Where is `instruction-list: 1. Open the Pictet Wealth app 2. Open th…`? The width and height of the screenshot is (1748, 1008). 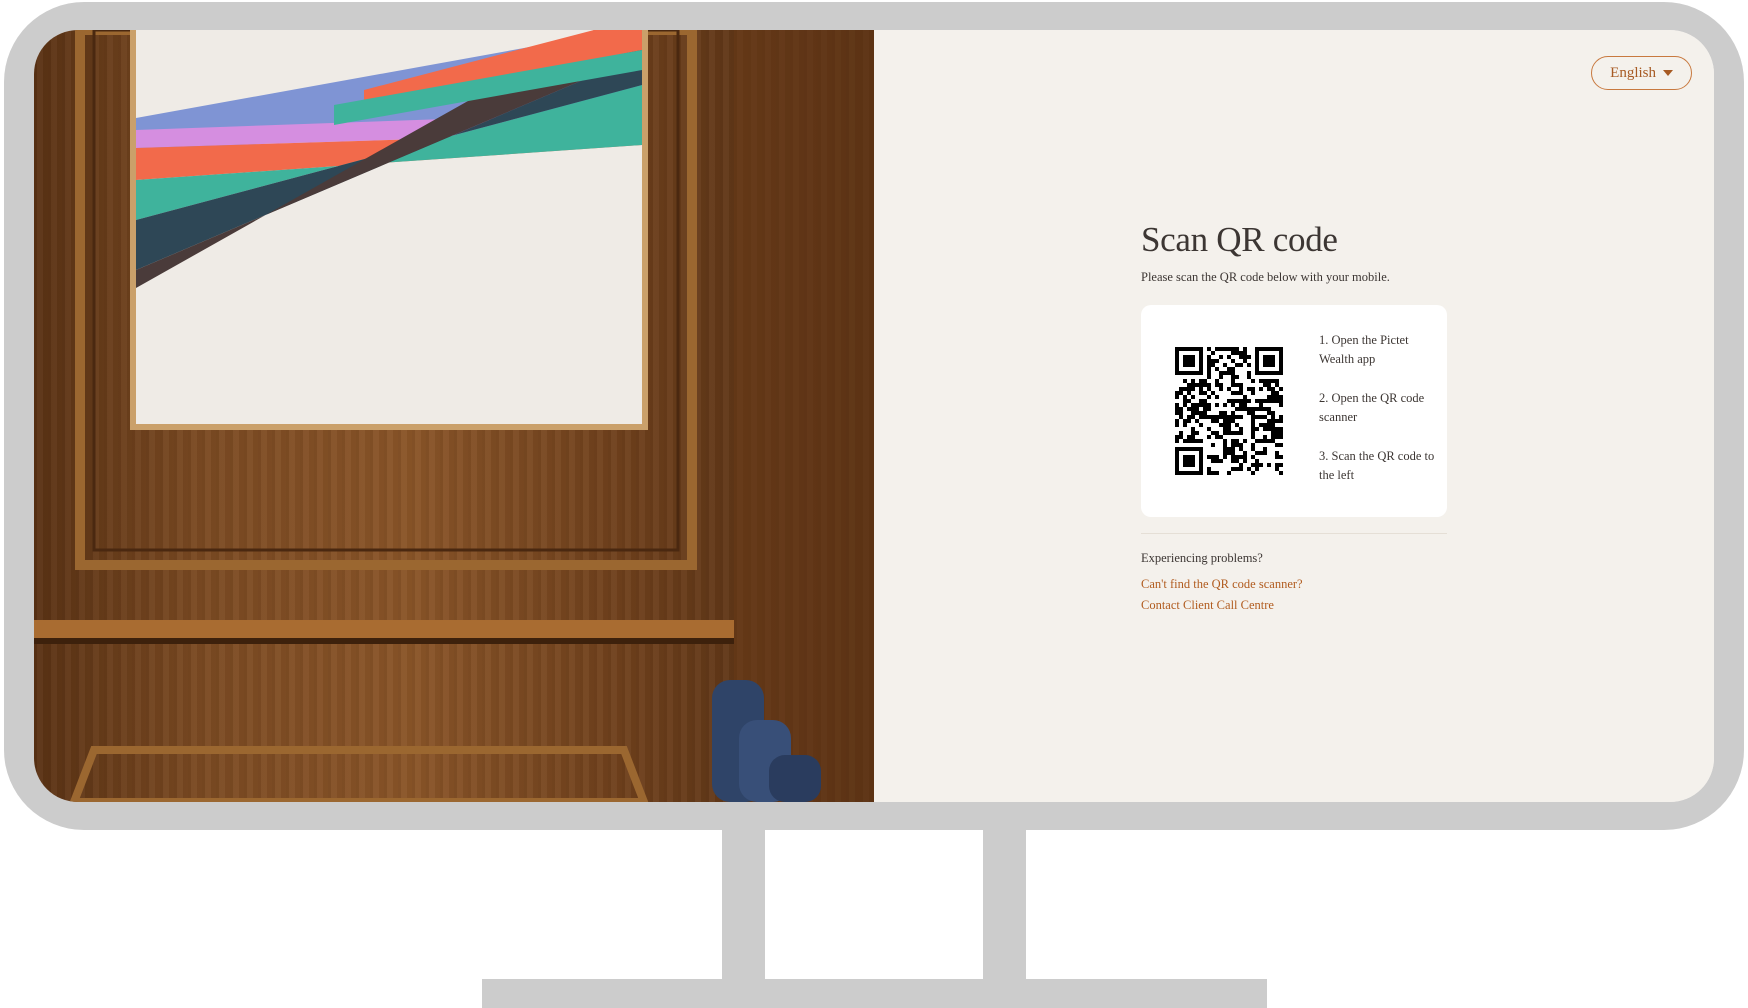 instruction-list: 1. Open the Pictet Wealth app 2. Open th… is located at coordinates (1378, 418).